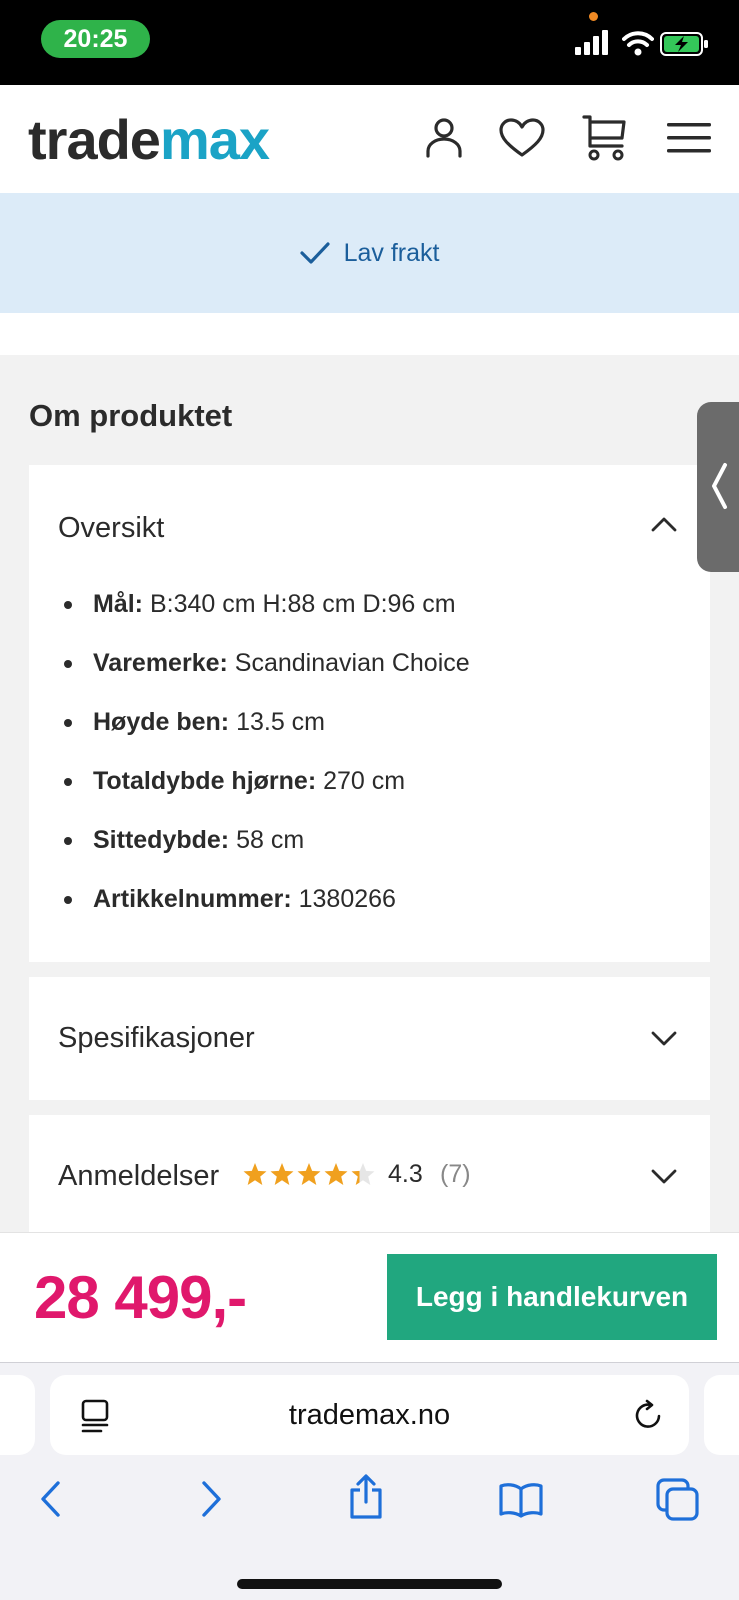 The width and height of the screenshot is (739, 1600). Describe the element at coordinates (17, 1415) in the screenshot. I see `previous-tab-preview` at that location.